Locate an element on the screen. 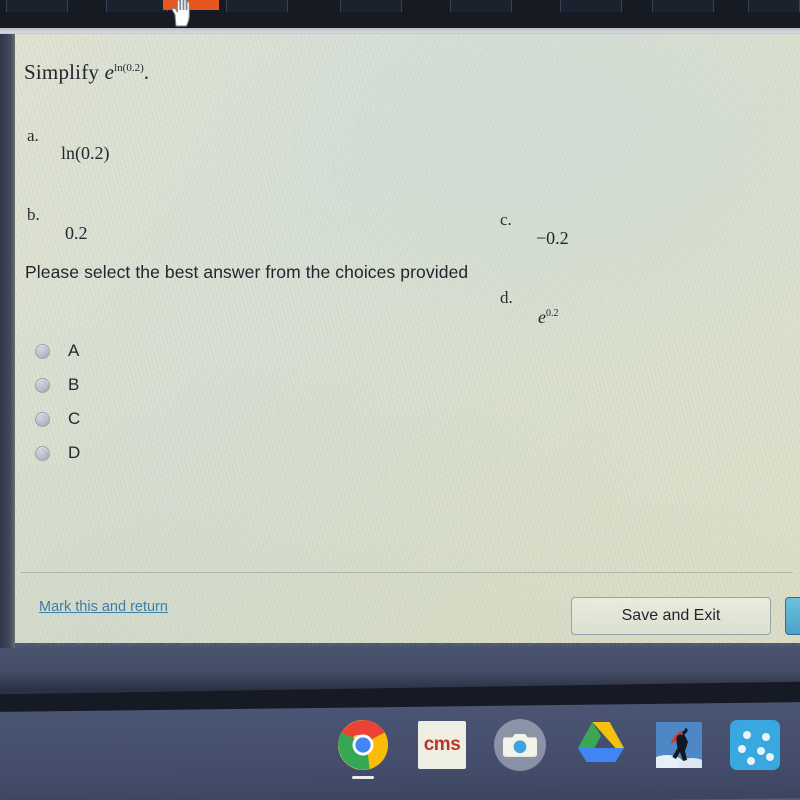 Image resolution: width=800 pixels, height=800 pixels. camera-icon is located at coordinates (520, 745).